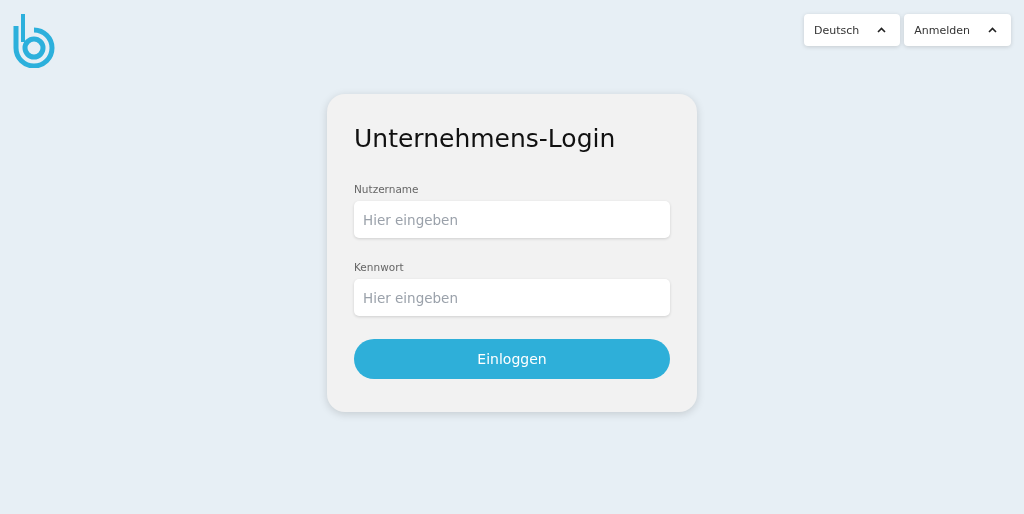 This screenshot has width=1024, height=514. I want to click on field-label: Kennwort, so click(379, 267).